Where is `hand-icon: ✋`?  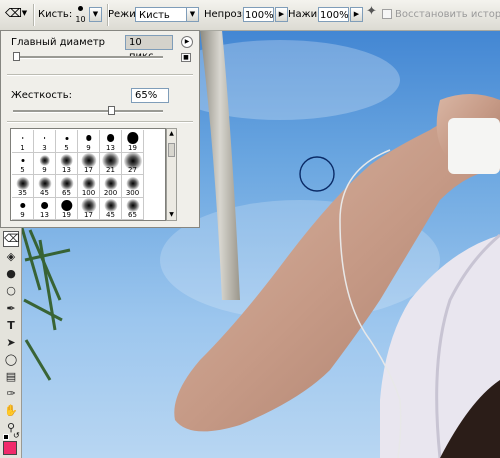
hand-icon: ✋ is located at coordinates (11, 411).